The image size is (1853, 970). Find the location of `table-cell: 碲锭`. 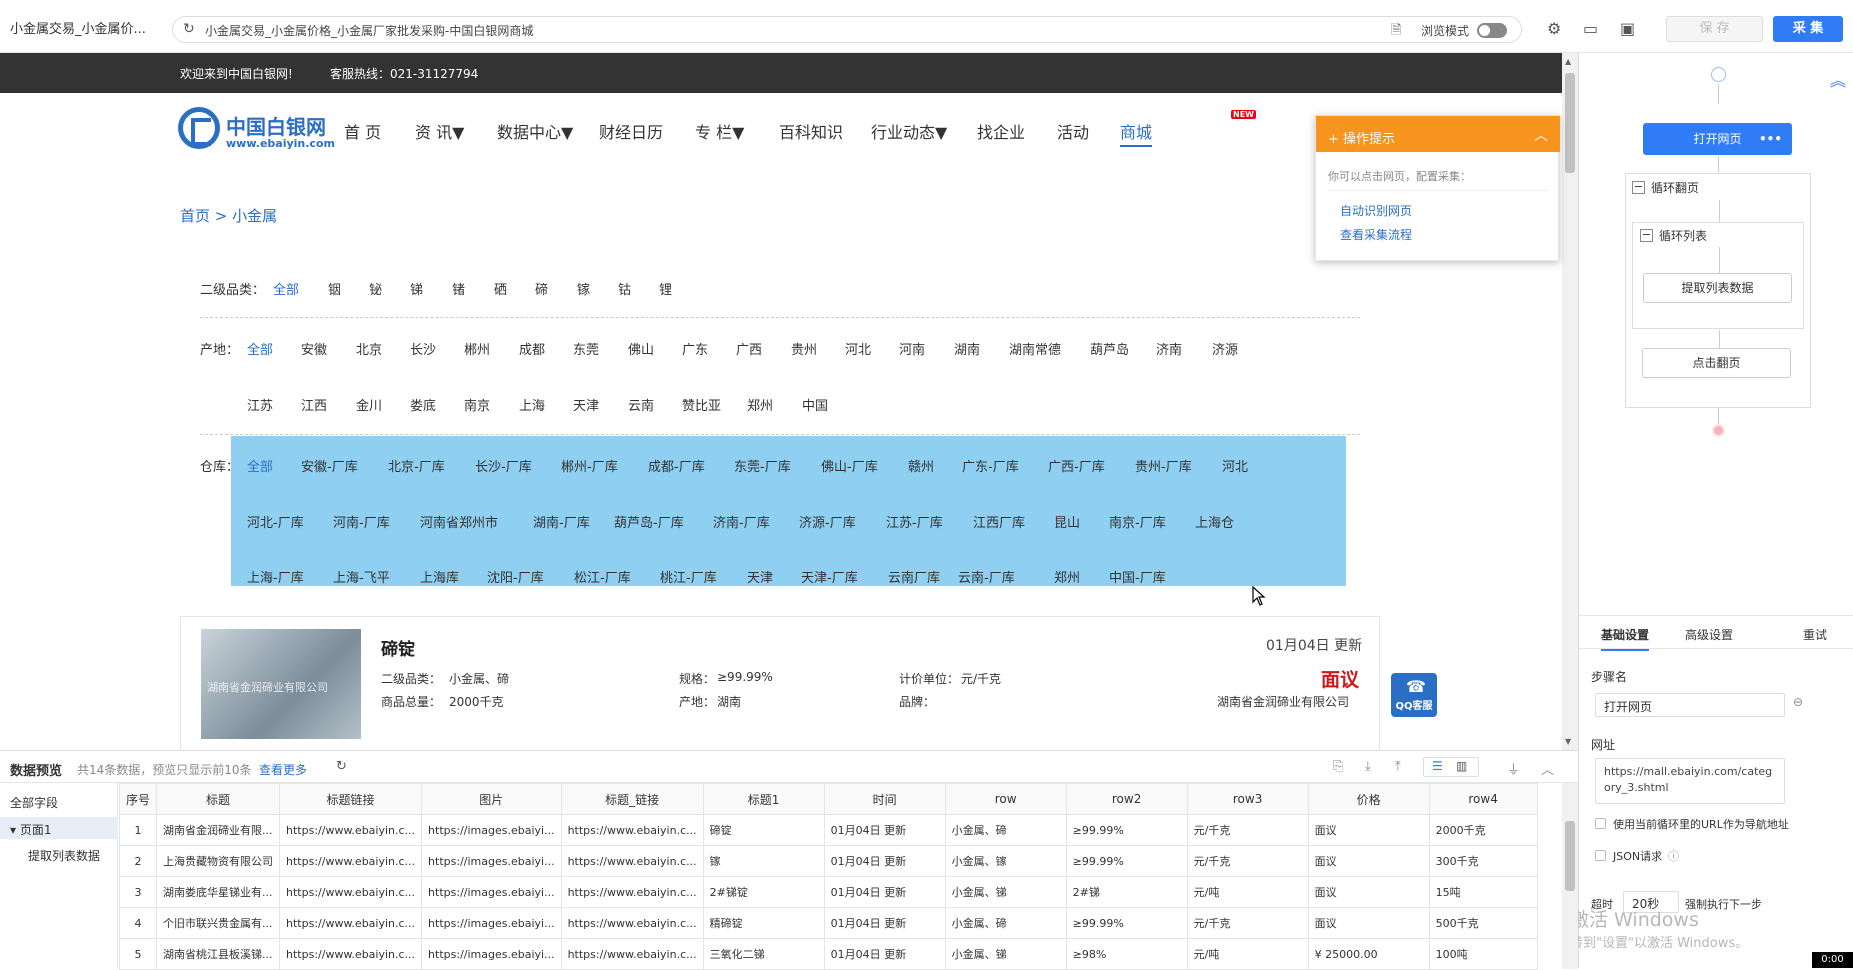

table-cell: 碲锭 is located at coordinates (763, 830).